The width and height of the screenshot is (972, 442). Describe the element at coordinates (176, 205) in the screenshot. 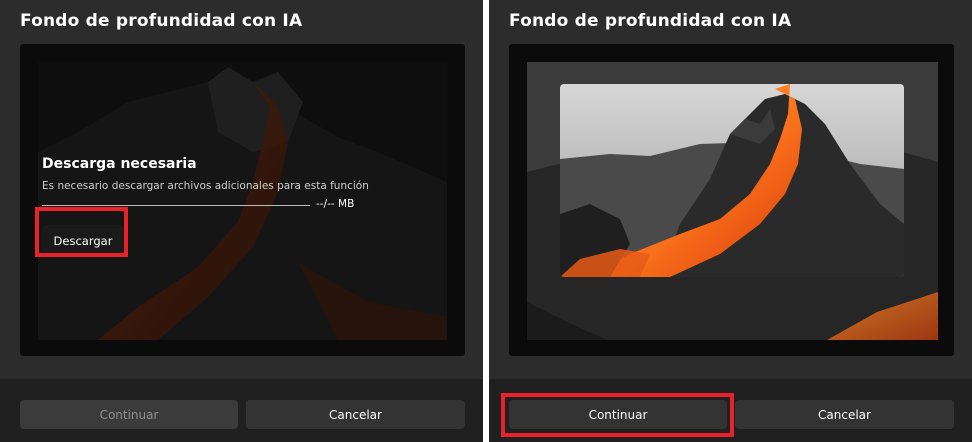

I see `download-progress-bar` at that location.